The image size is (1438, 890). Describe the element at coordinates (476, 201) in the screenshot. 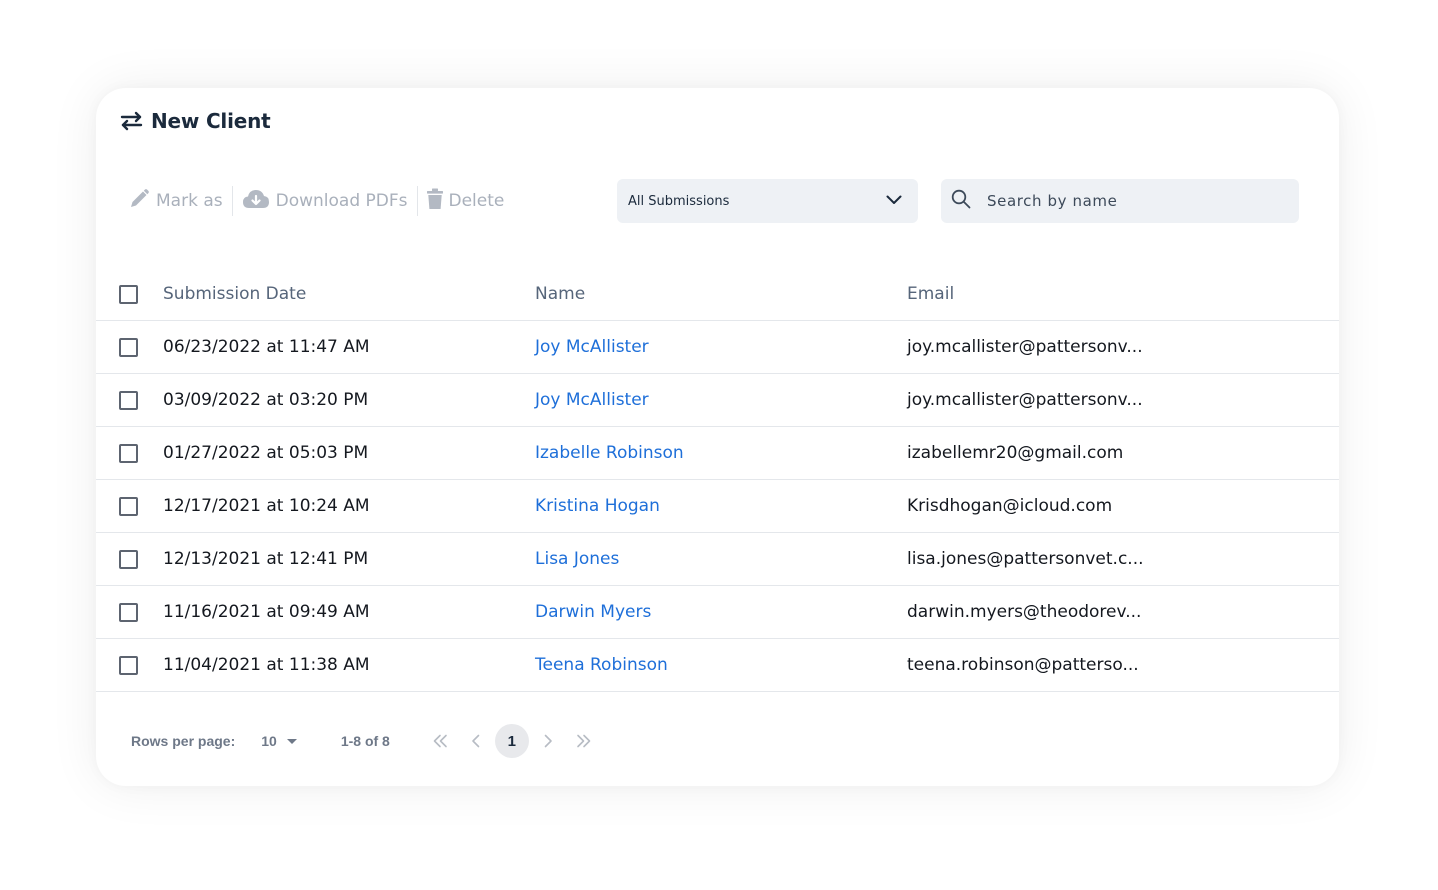

I see `delete-label: Delete` at that location.